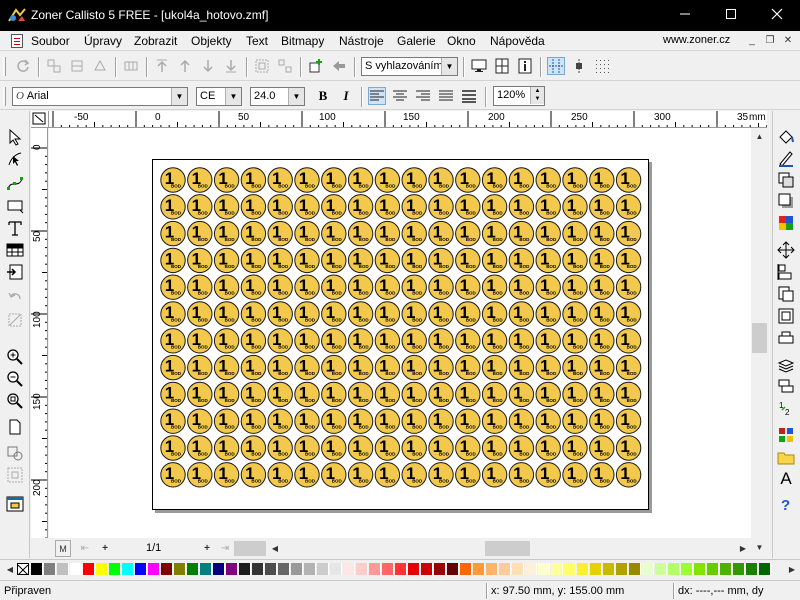 This screenshot has height=600, width=800. What do you see at coordinates (63, 548) in the screenshot?
I see `master-page-button: M` at bounding box center [63, 548].